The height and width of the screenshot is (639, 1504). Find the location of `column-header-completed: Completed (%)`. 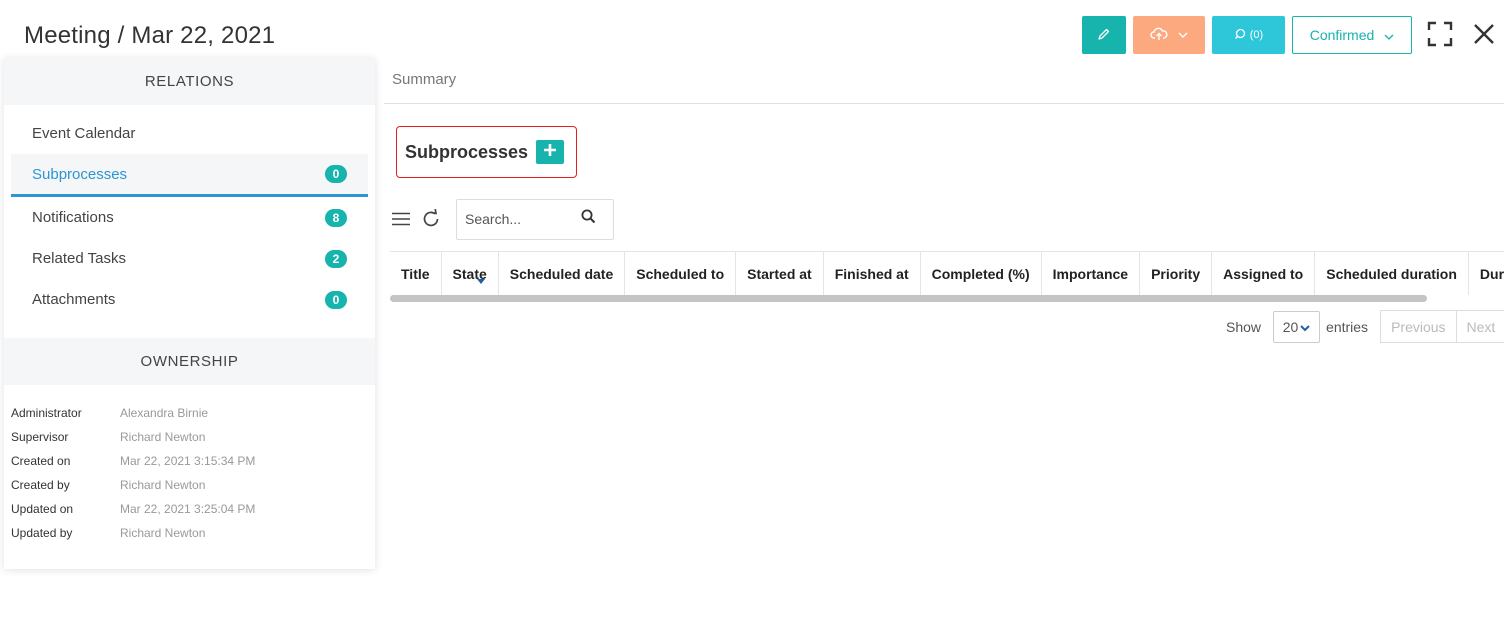

column-header-completed: Completed (%) is located at coordinates (981, 273).